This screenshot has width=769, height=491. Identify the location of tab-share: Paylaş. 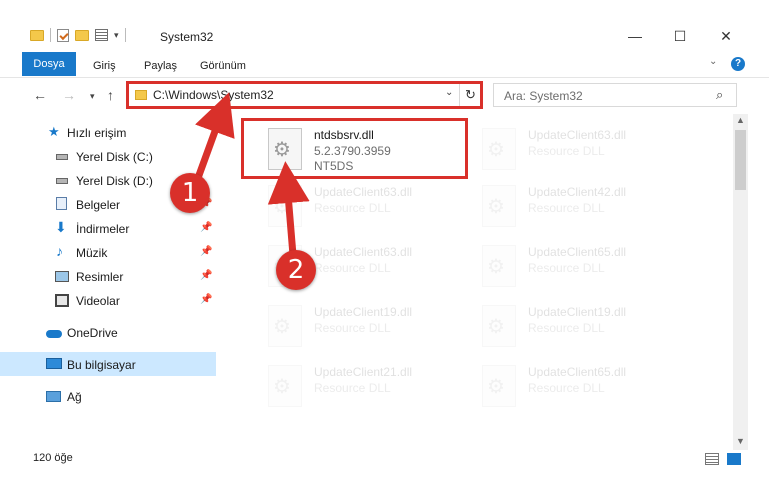
(160, 66).